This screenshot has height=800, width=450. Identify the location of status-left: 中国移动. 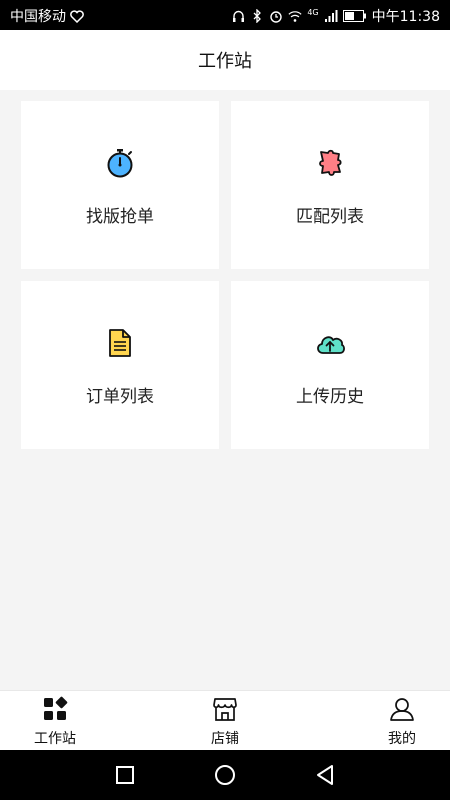
(47, 16).